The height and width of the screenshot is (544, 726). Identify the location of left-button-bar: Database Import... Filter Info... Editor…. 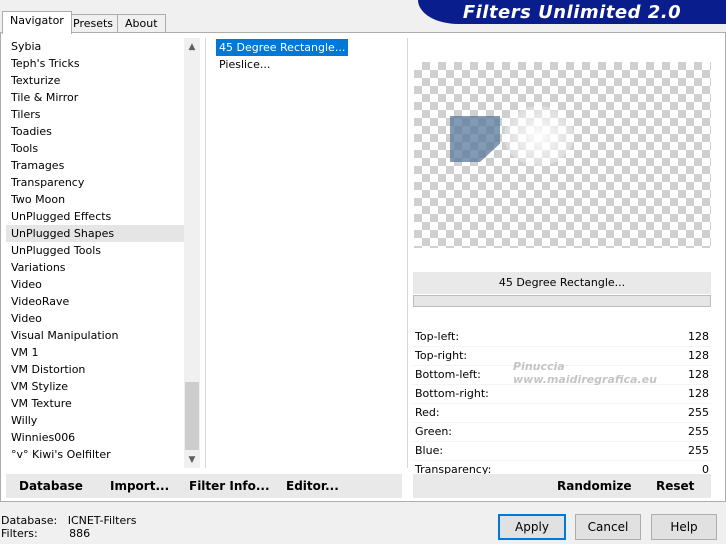
(204, 486).